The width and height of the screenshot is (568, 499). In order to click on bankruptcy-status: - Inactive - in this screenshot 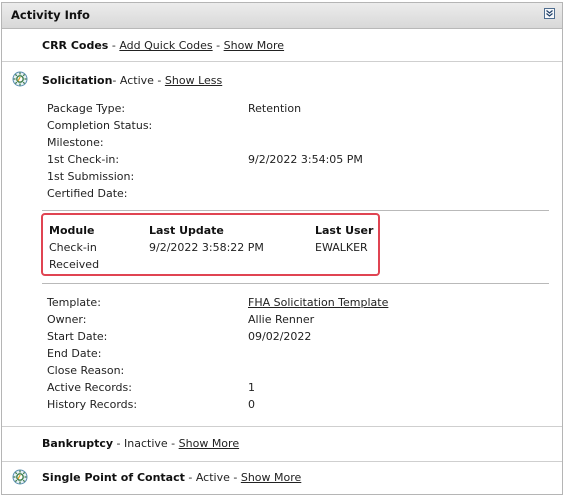, I will do `click(146, 443)`.